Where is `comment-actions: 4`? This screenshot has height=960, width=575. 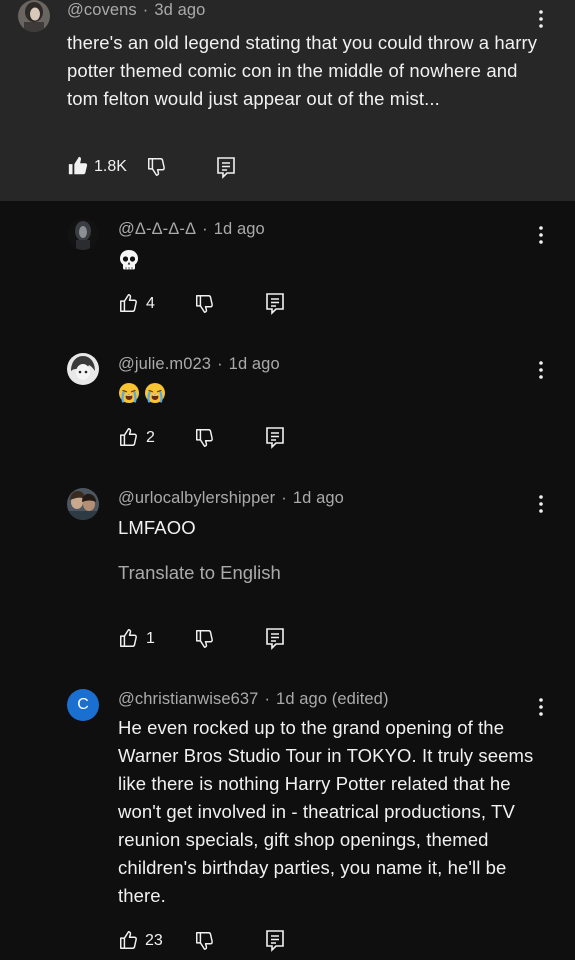 comment-actions: 4 is located at coordinates (218, 306).